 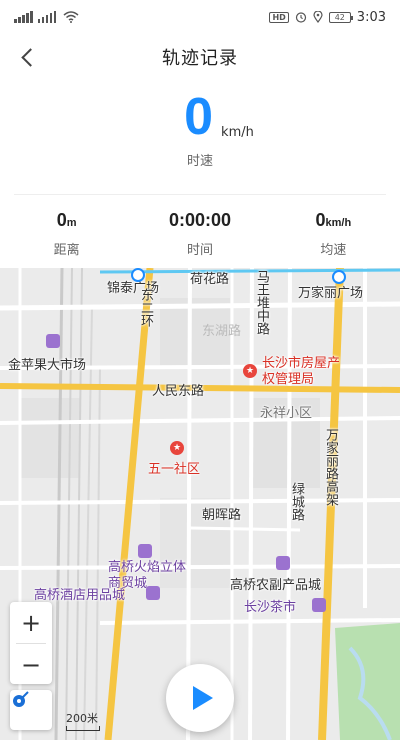 I want to click on wifi-icon, so click(x=71, y=17).